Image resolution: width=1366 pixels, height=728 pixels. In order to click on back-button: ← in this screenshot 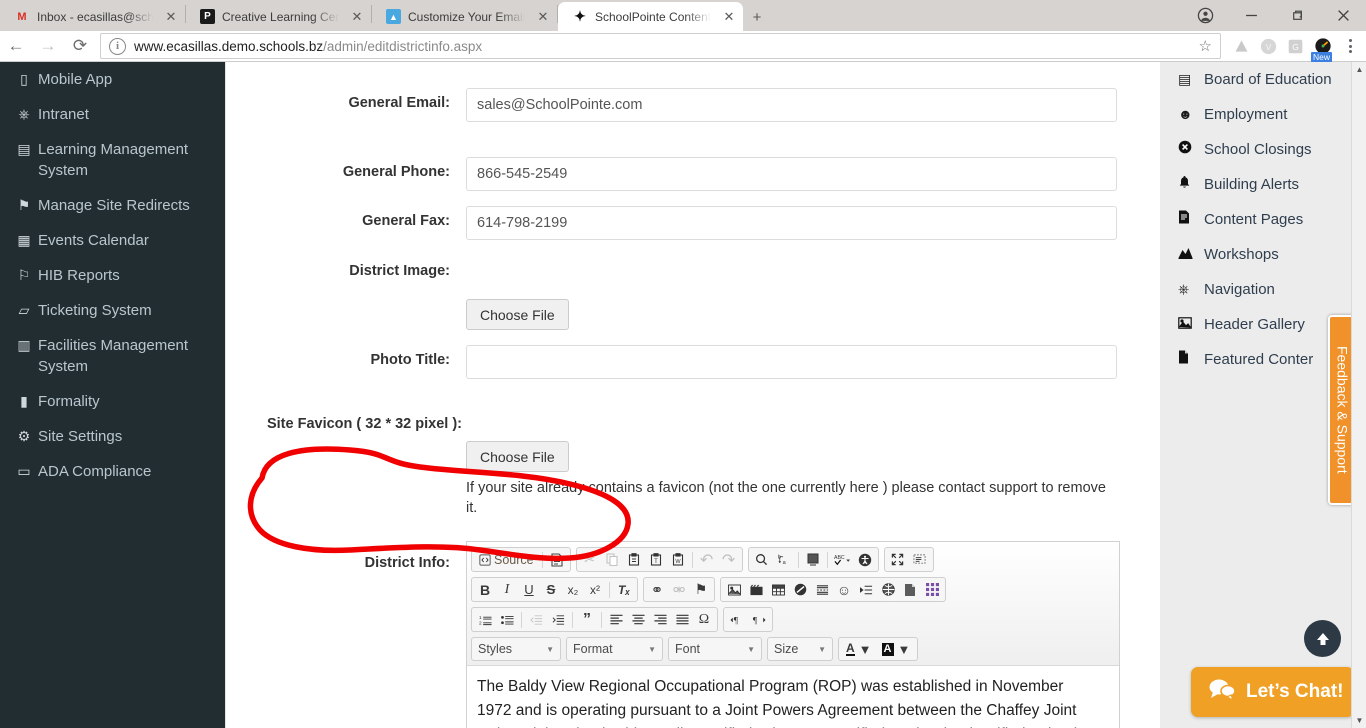, I will do `click(16, 46)`.